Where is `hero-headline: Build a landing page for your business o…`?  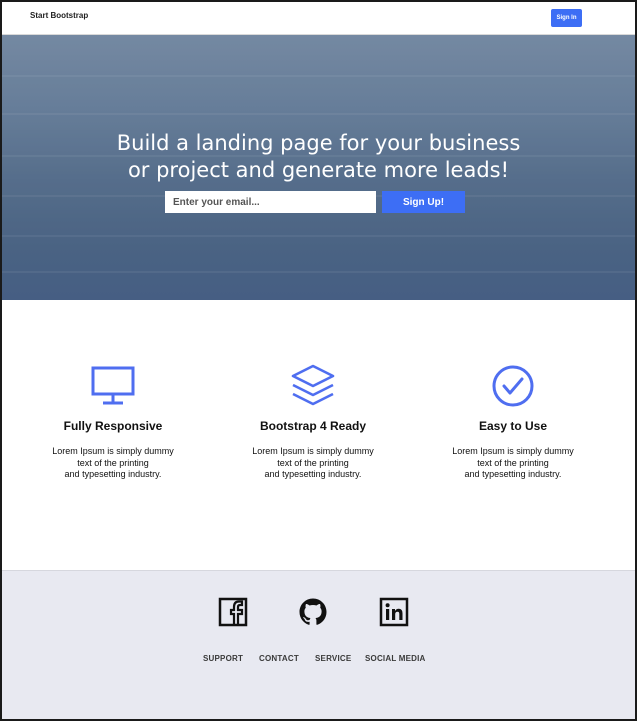 hero-headline: Build a landing page for your business o… is located at coordinates (318, 157).